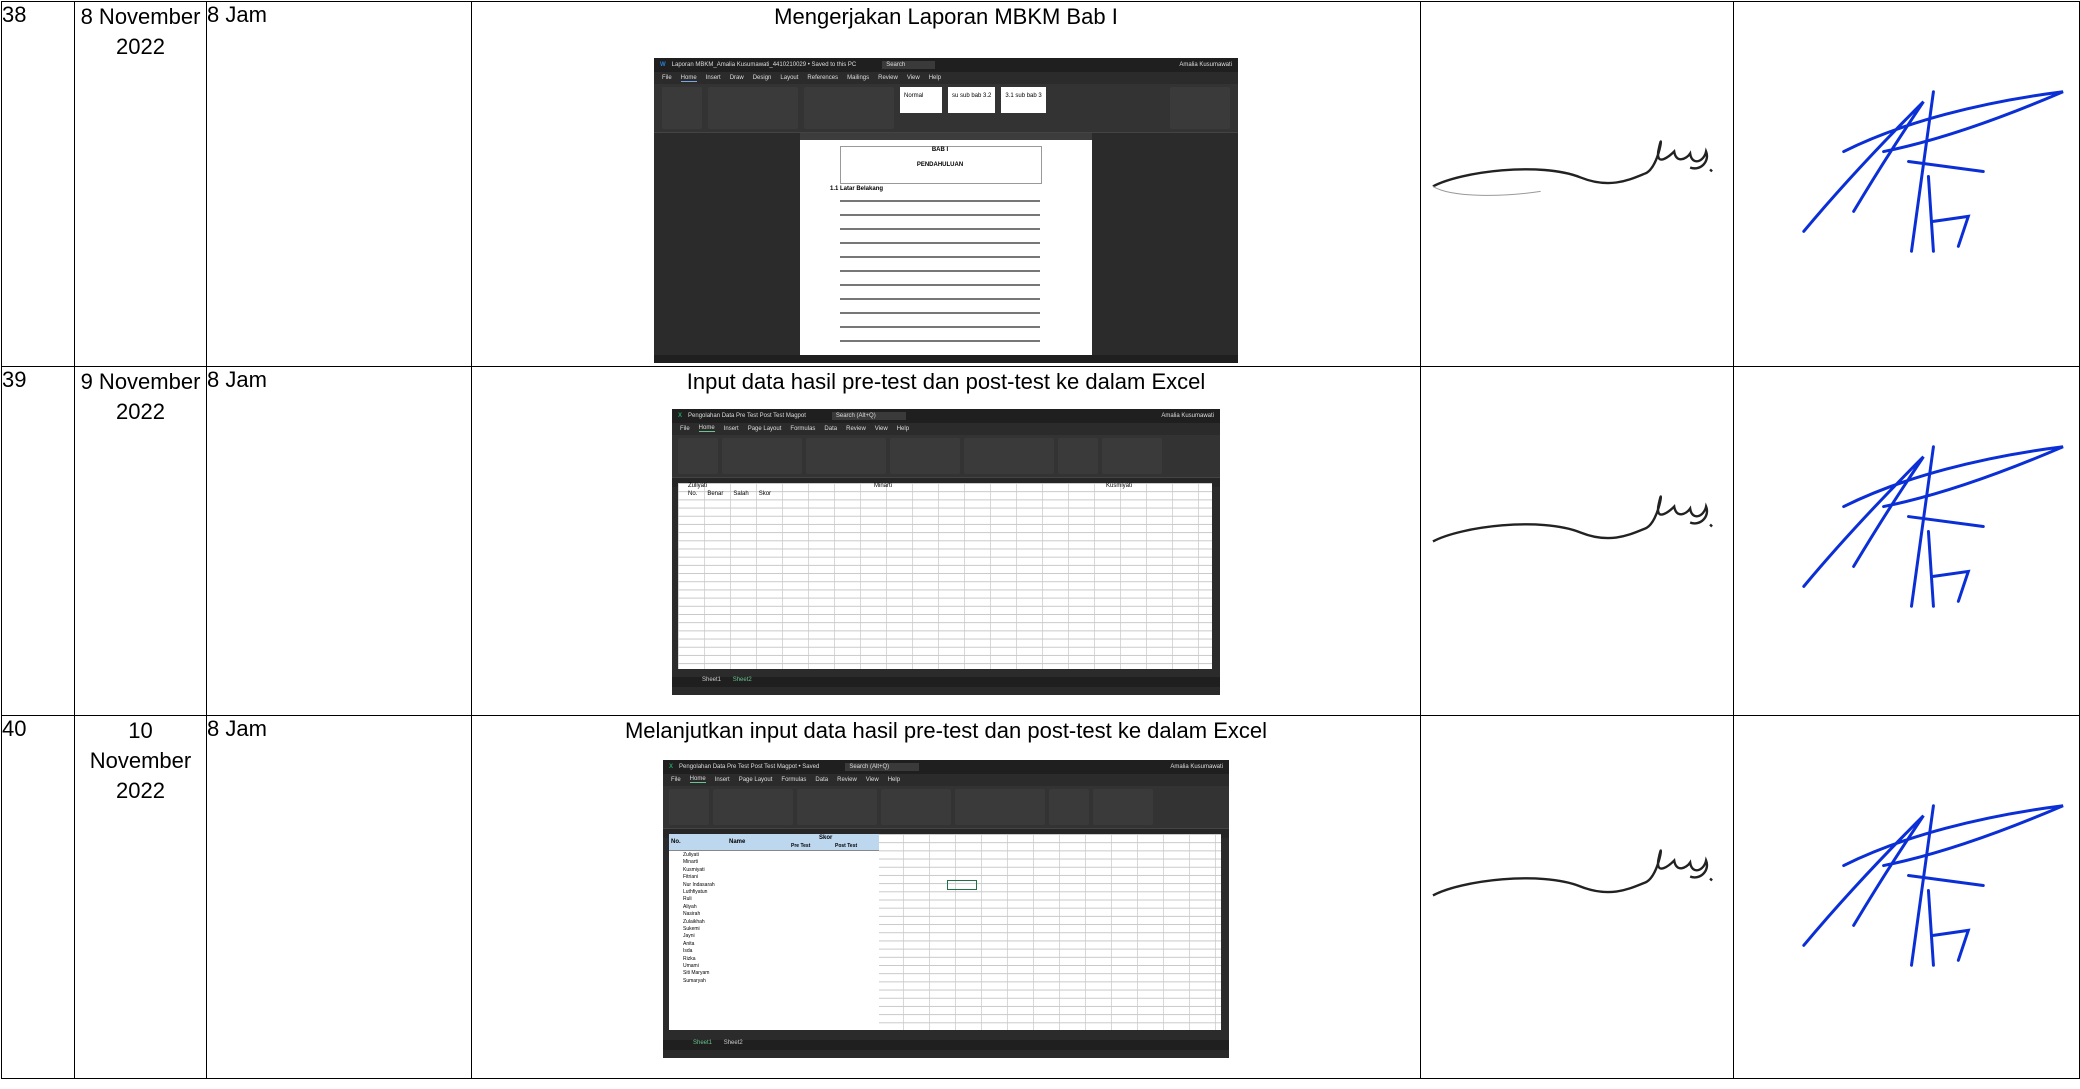 This screenshot has width=2080, height=1089. What do you see at coordinates (823, 78) in the screenshot?
I see `word-menu-item: References` at bounding box center [823, 78].